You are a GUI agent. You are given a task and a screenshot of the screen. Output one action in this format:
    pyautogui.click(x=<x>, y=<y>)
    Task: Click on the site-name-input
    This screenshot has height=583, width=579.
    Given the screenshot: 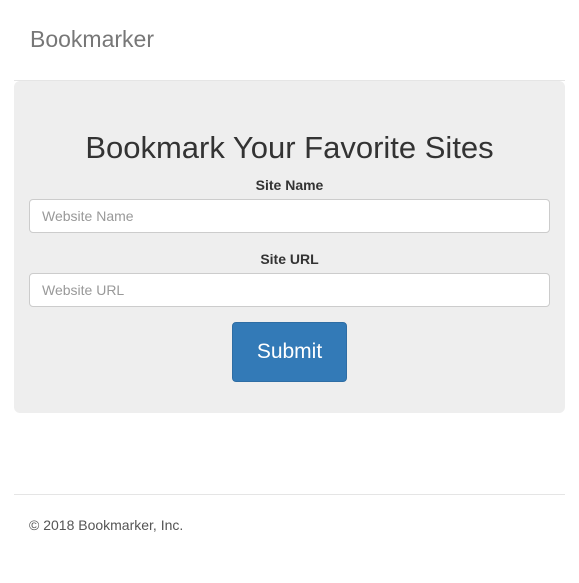 What is the action you would take?
    pyautogui.click(x=289, y=216)
    